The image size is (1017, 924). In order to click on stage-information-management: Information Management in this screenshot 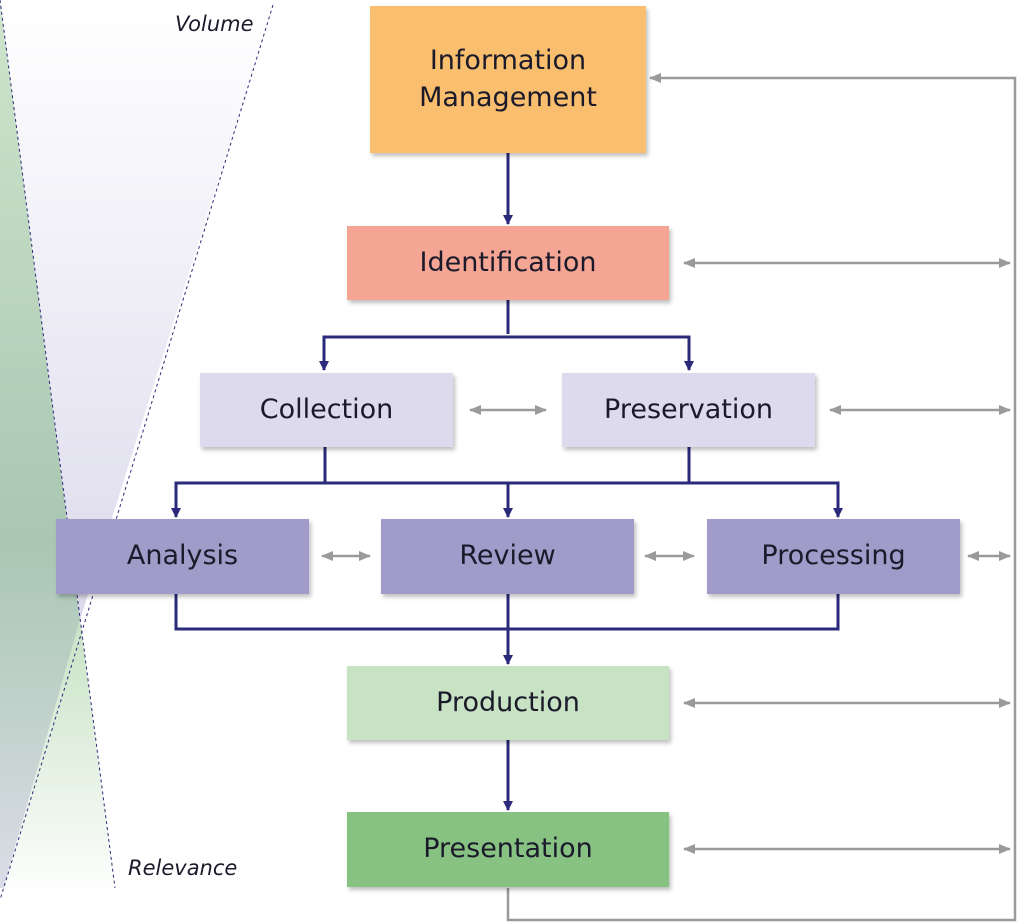, I will do `click(508, 79)`.